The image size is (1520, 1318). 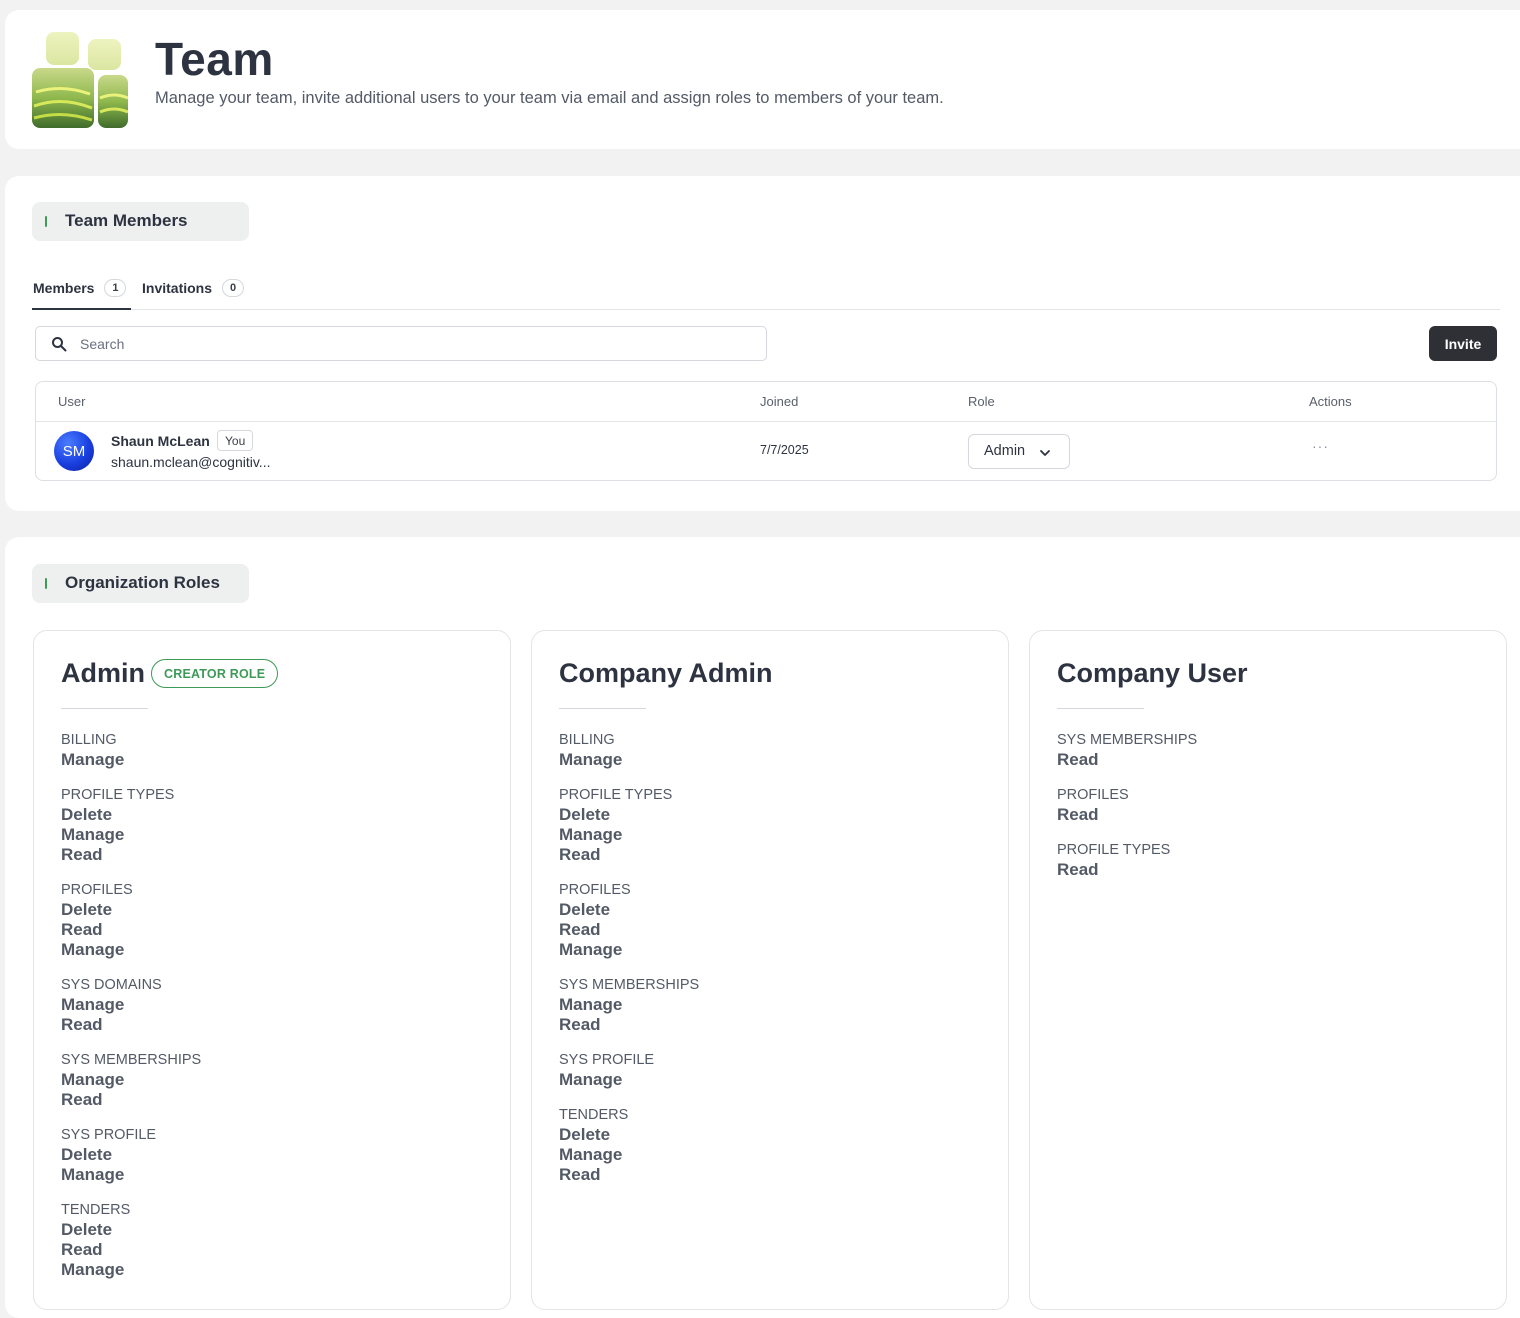 What do you see at coordinates (1045, 453) in the screenshot?
I see `chevron-down-icon` at bounding box center [1045, 453].